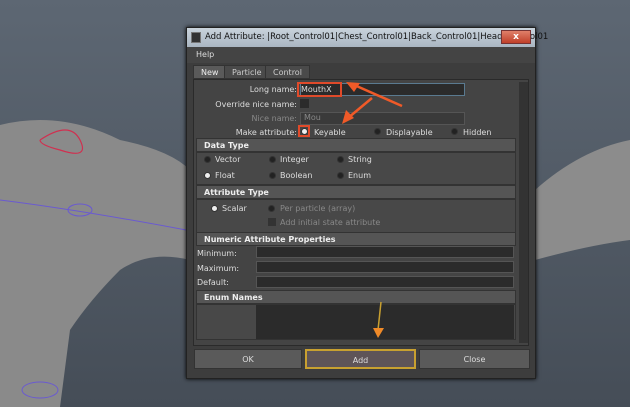 The width and height of the screenshot is (630, 407). What do you see at coordinates (356, 145) in the screenshot?
I see `data-type-header: Data Type` at bounding box center [356, 145].